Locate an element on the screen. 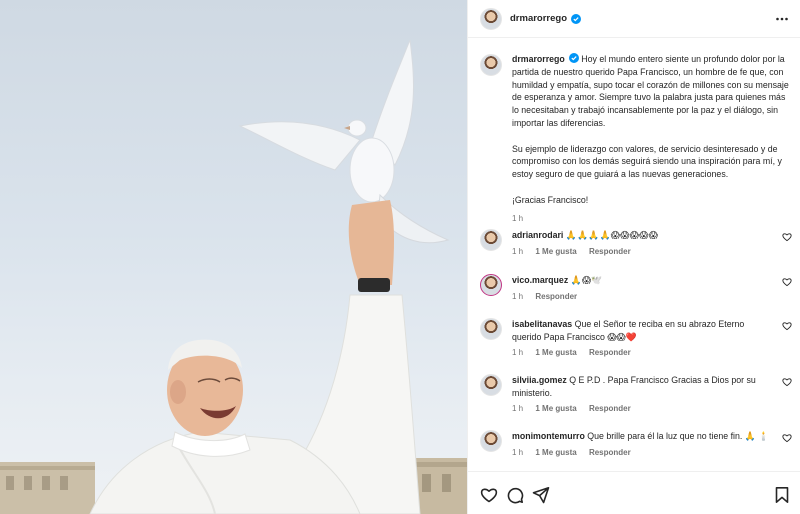 The image size is (800, 514). caption-time: 1 h is located at coordinates (517, 218).